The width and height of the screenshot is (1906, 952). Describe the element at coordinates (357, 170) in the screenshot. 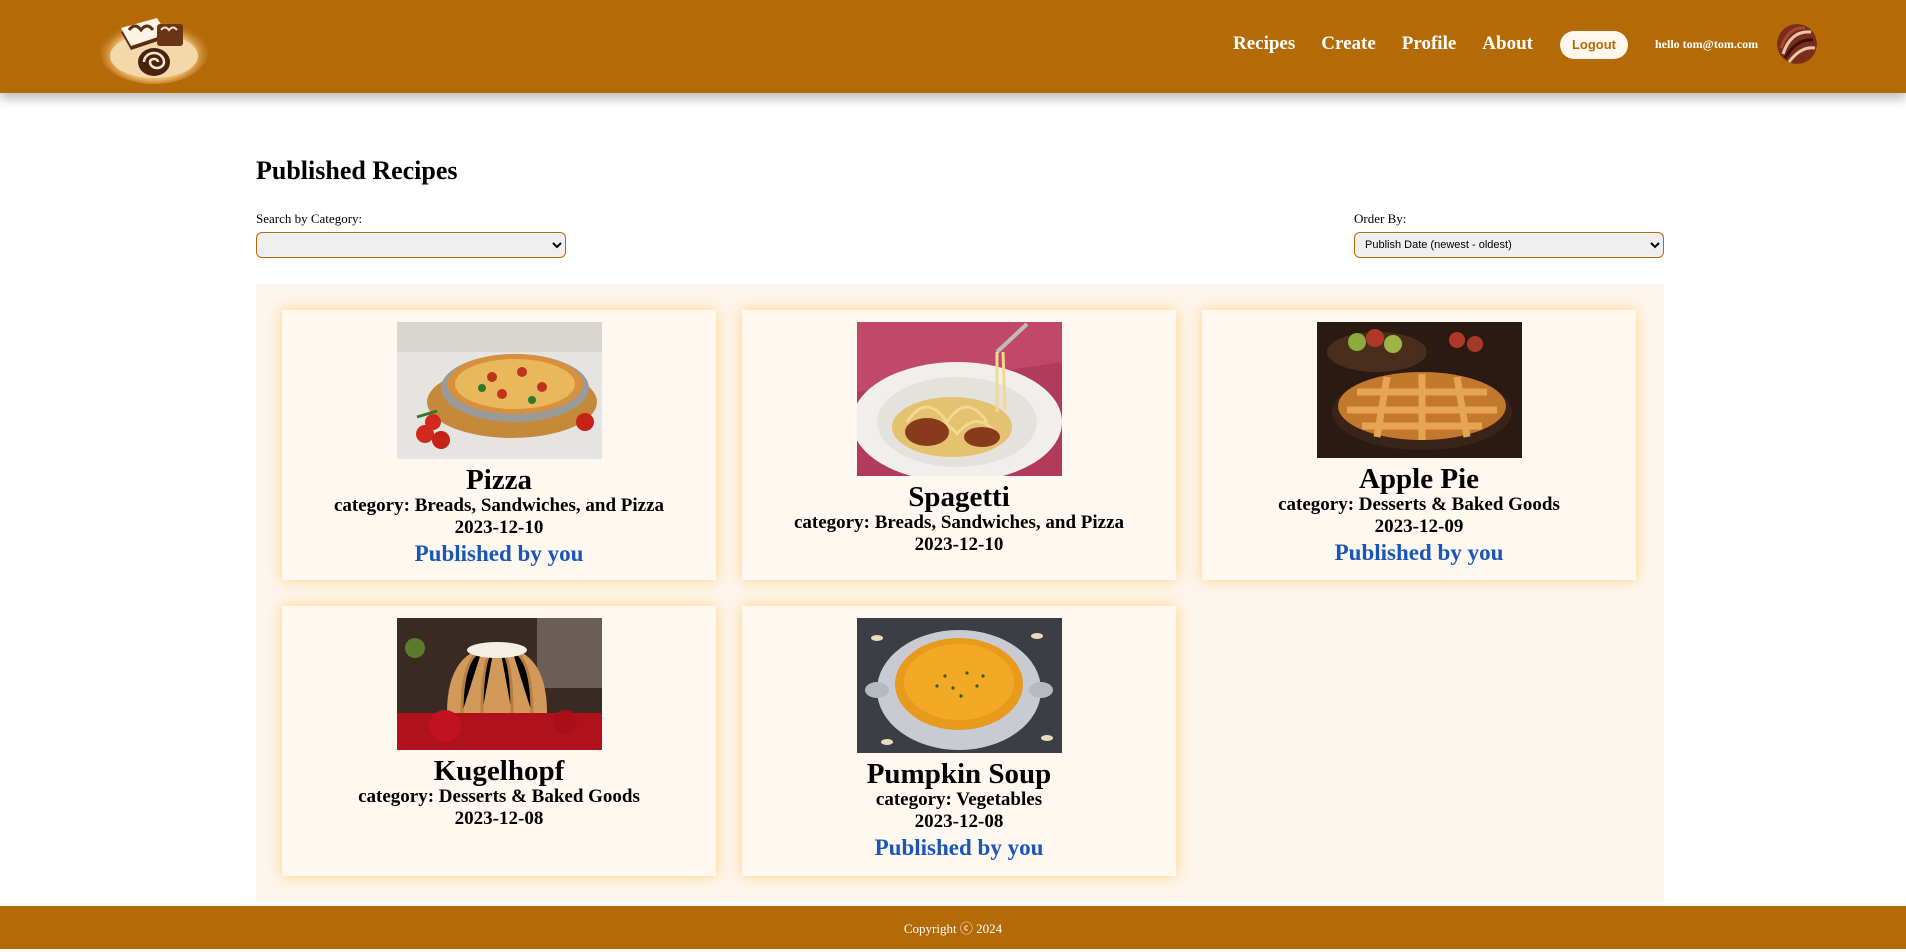

I see `page-title: Published Recipes` at that location.